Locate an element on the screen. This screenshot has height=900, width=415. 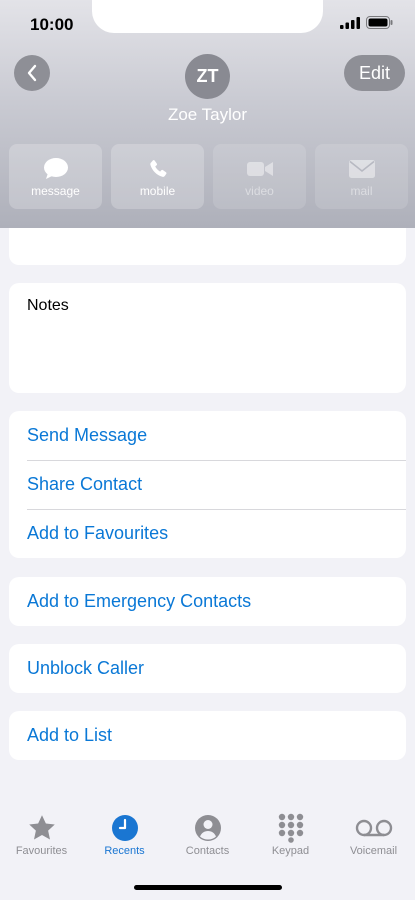
quick-actions: message mobile video mail is located at coordinates (208, 176).